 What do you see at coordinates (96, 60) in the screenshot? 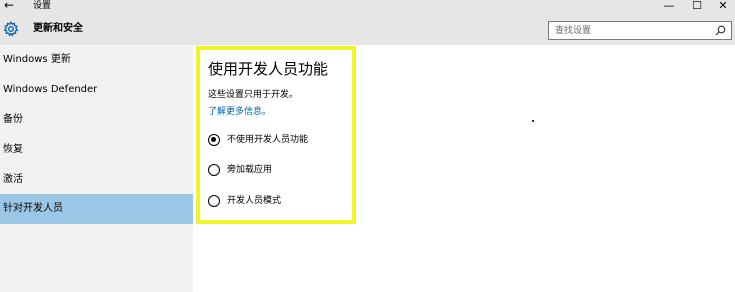
I see `sidebar-item-windows-update: Windows 更新` at bounding box center [96, 60].